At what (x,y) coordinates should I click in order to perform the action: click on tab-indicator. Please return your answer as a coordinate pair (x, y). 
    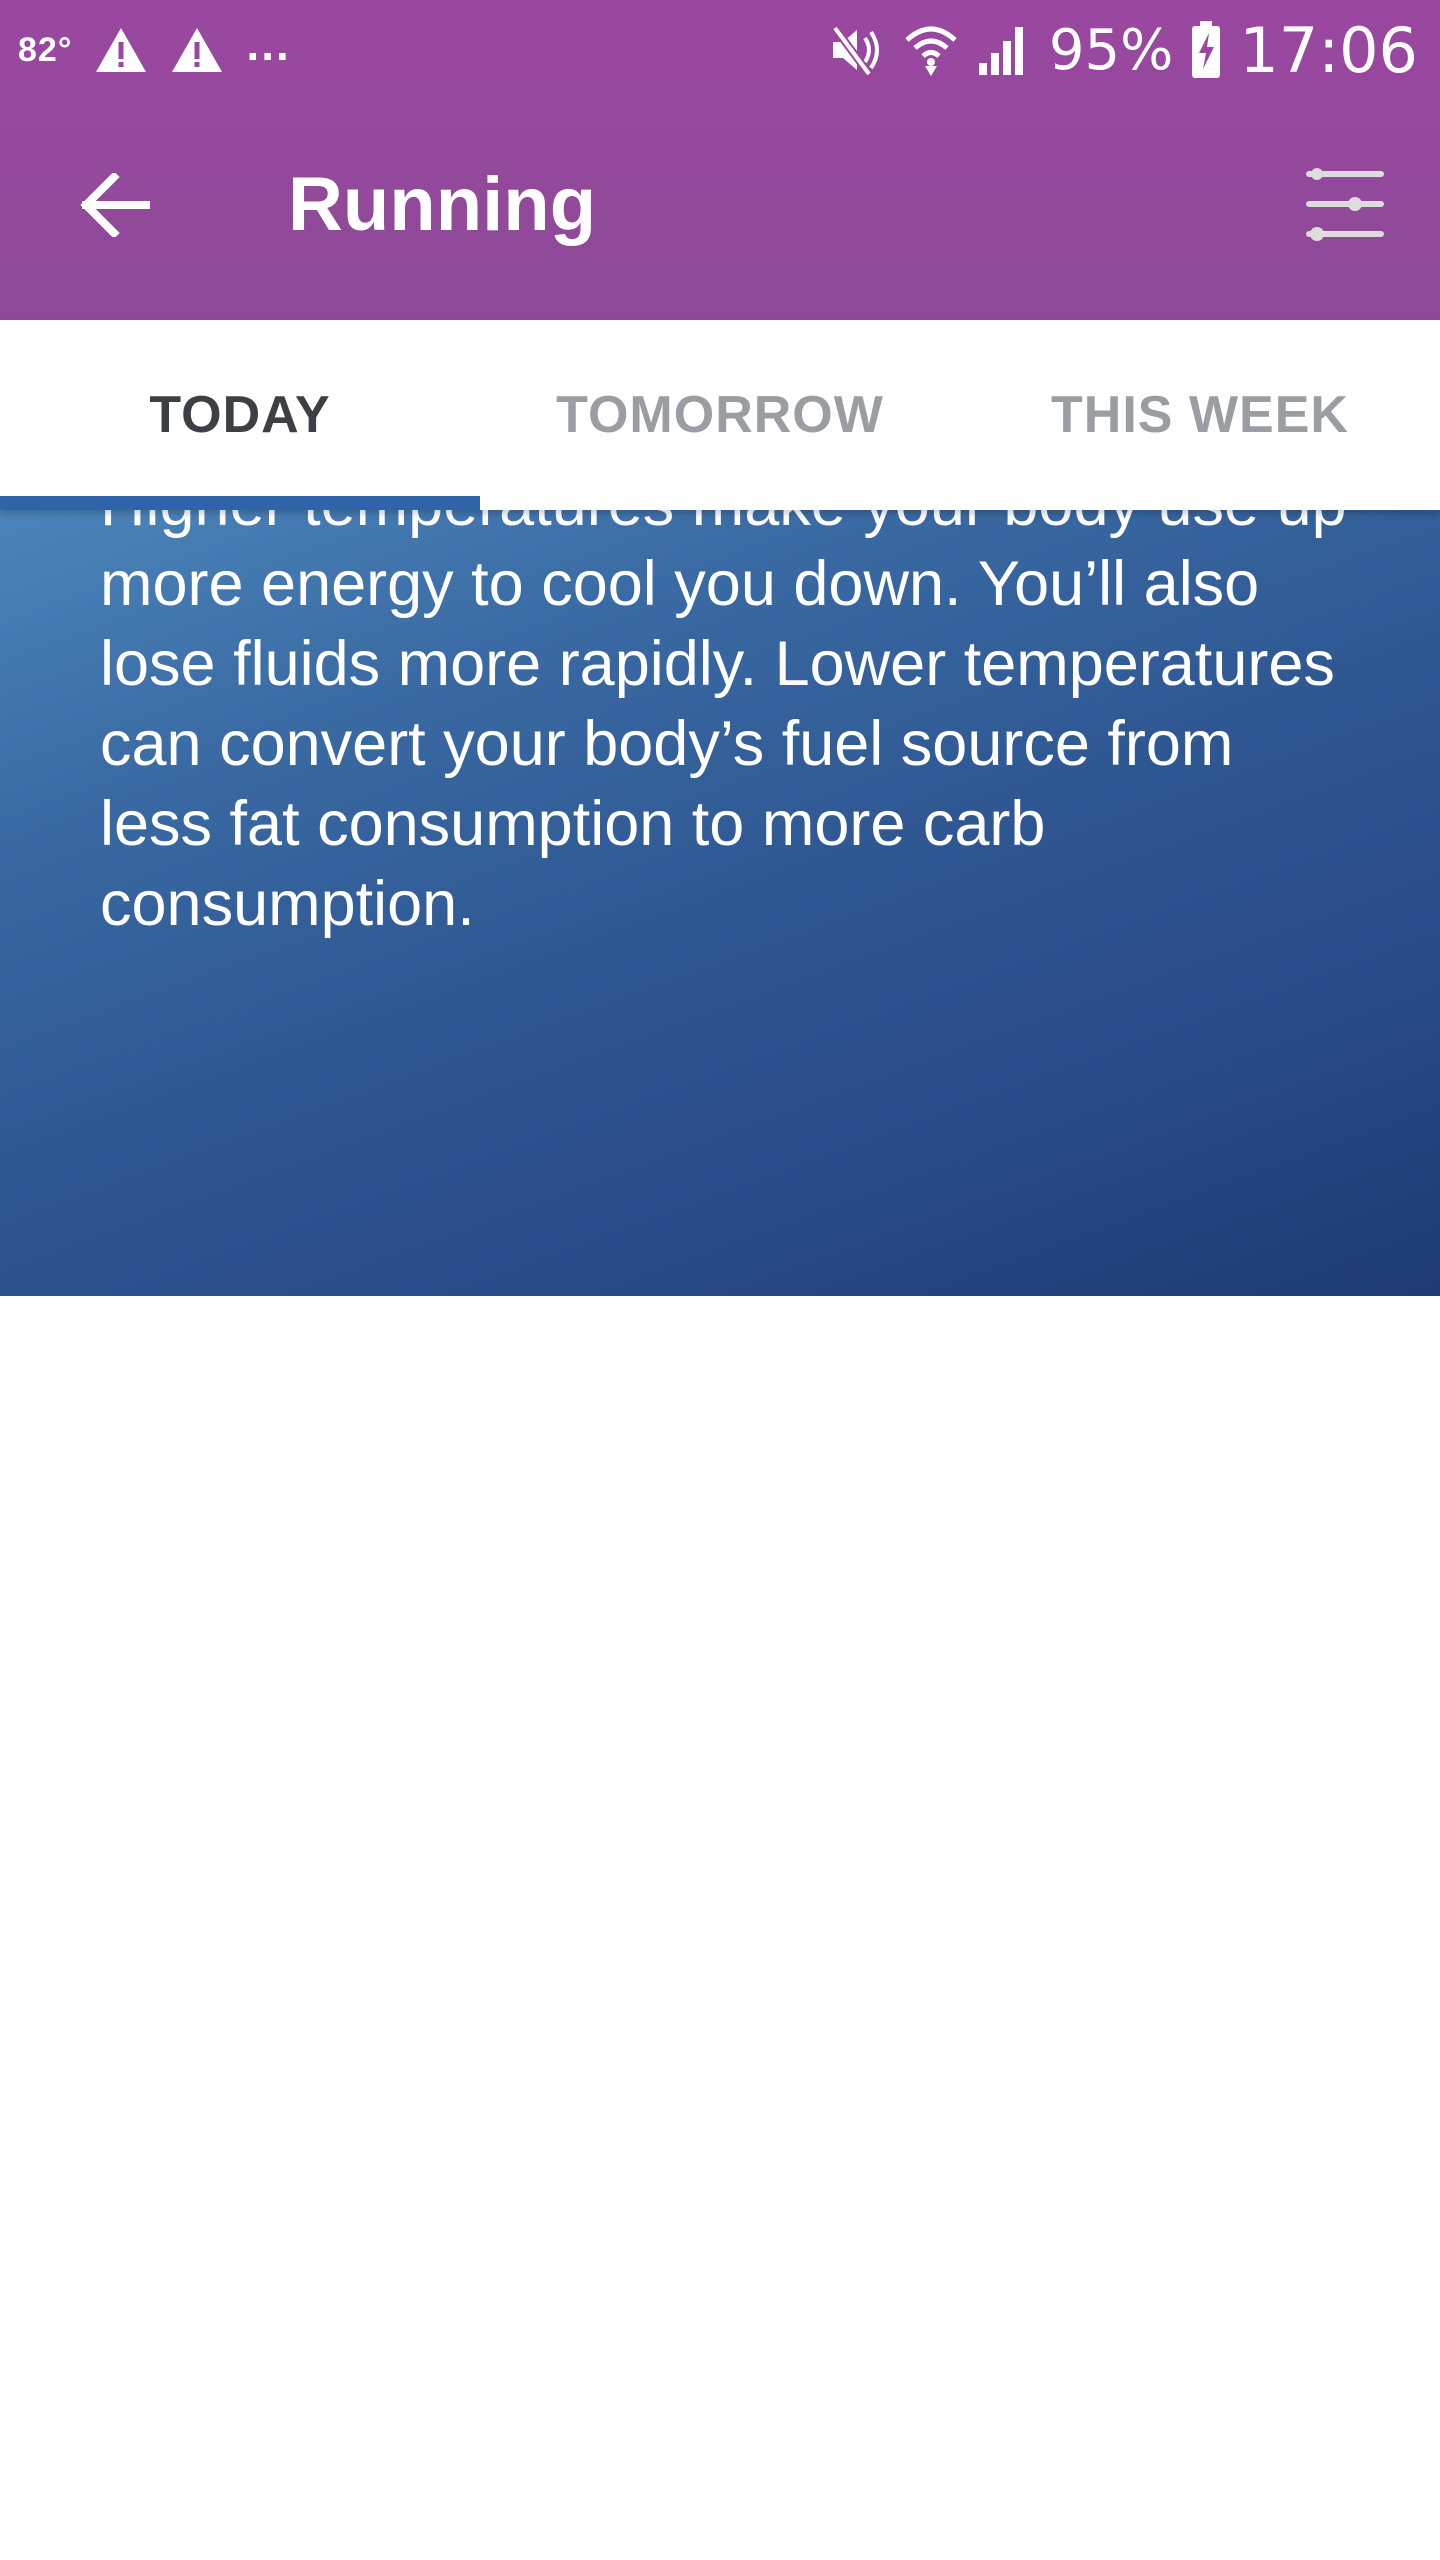
    Looking at the image, I should click on (240, 503).